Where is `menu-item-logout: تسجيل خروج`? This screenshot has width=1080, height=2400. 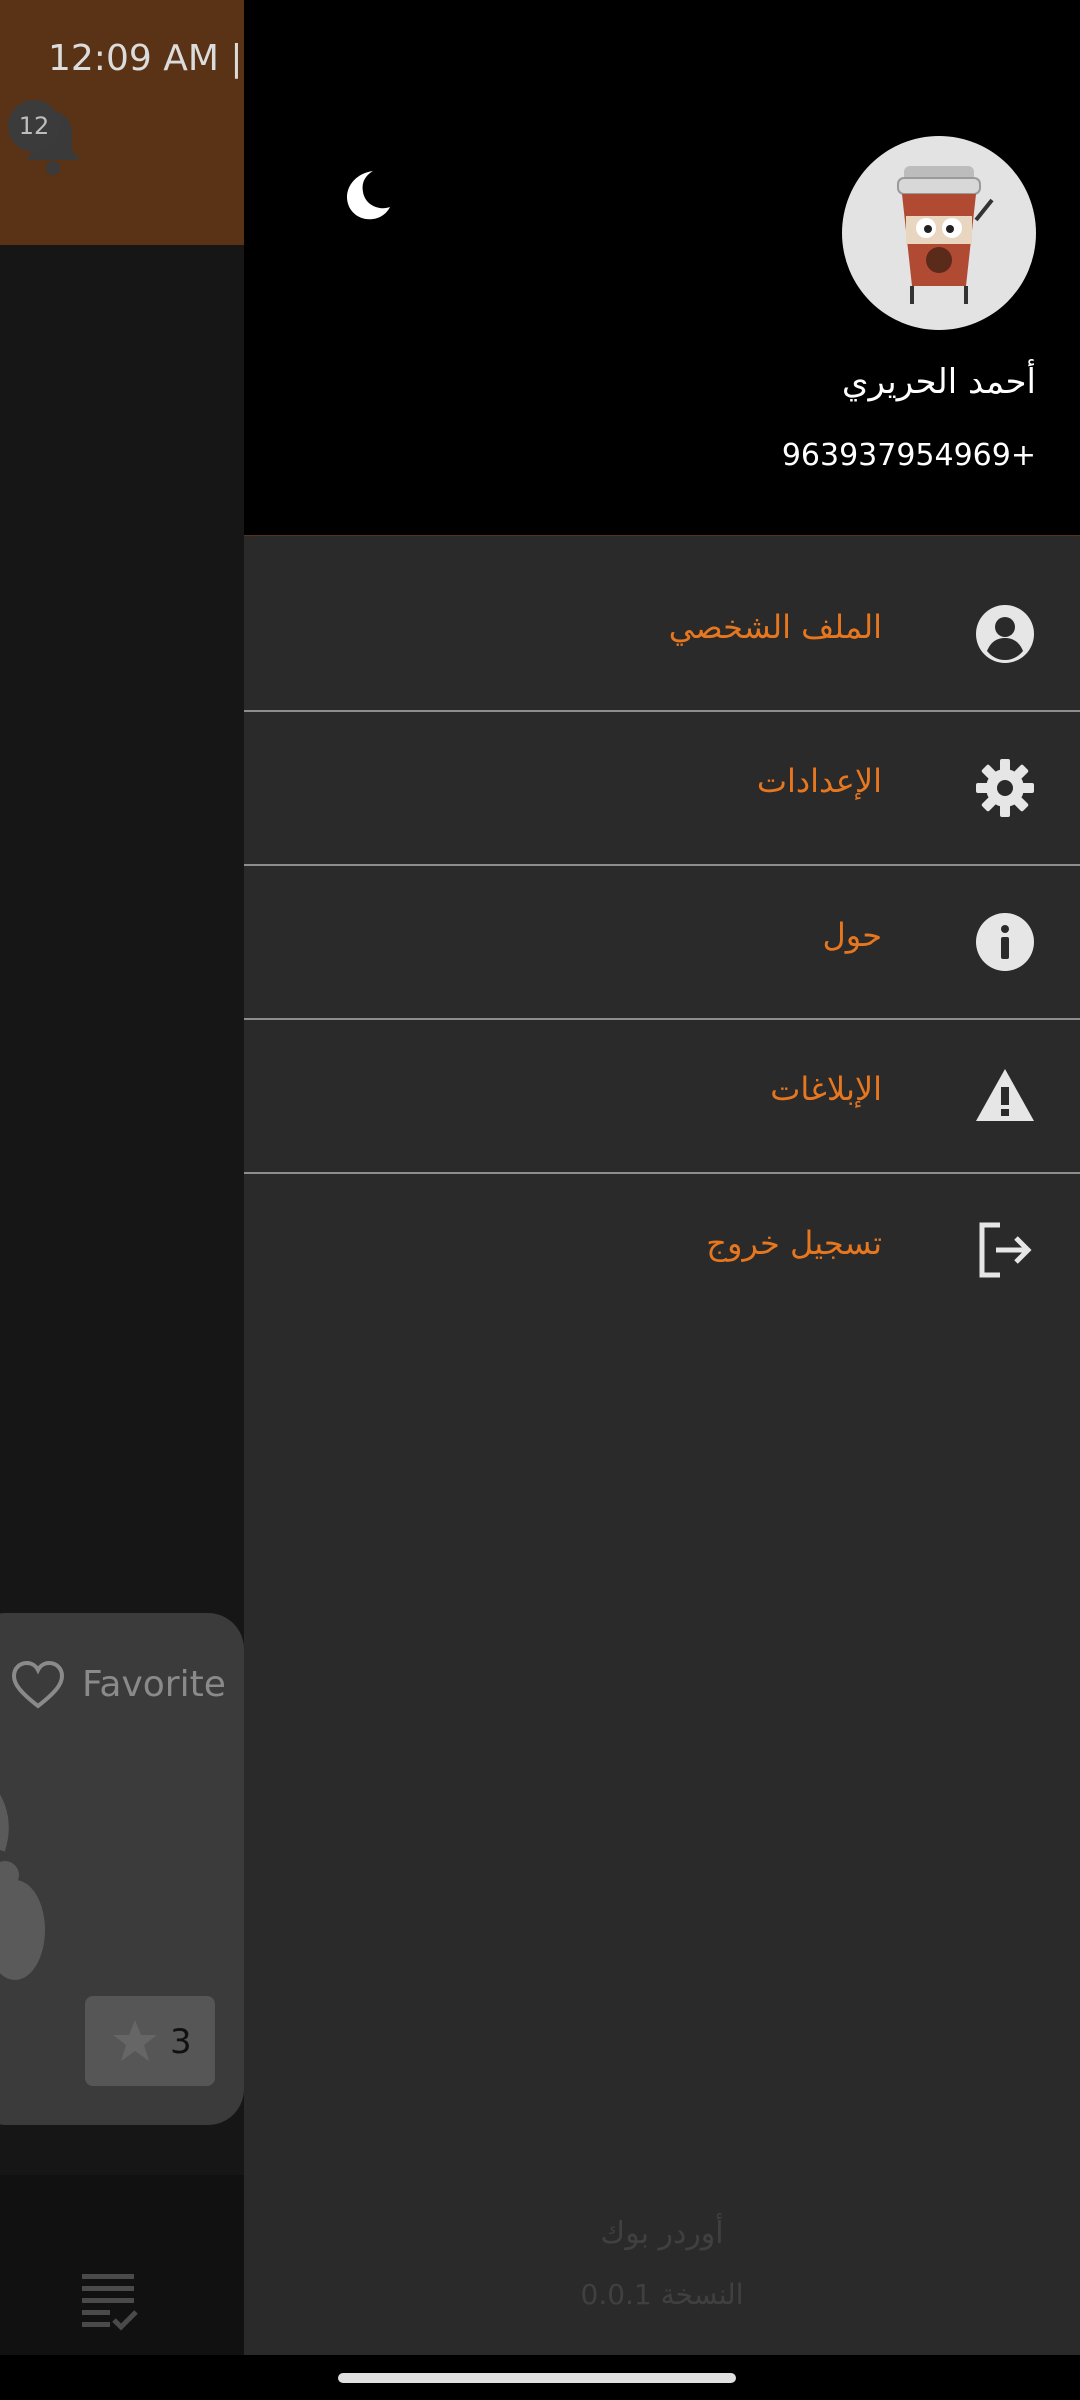 menu-item-logout: تسجيل خروج is located at coordinates (662, 1250).